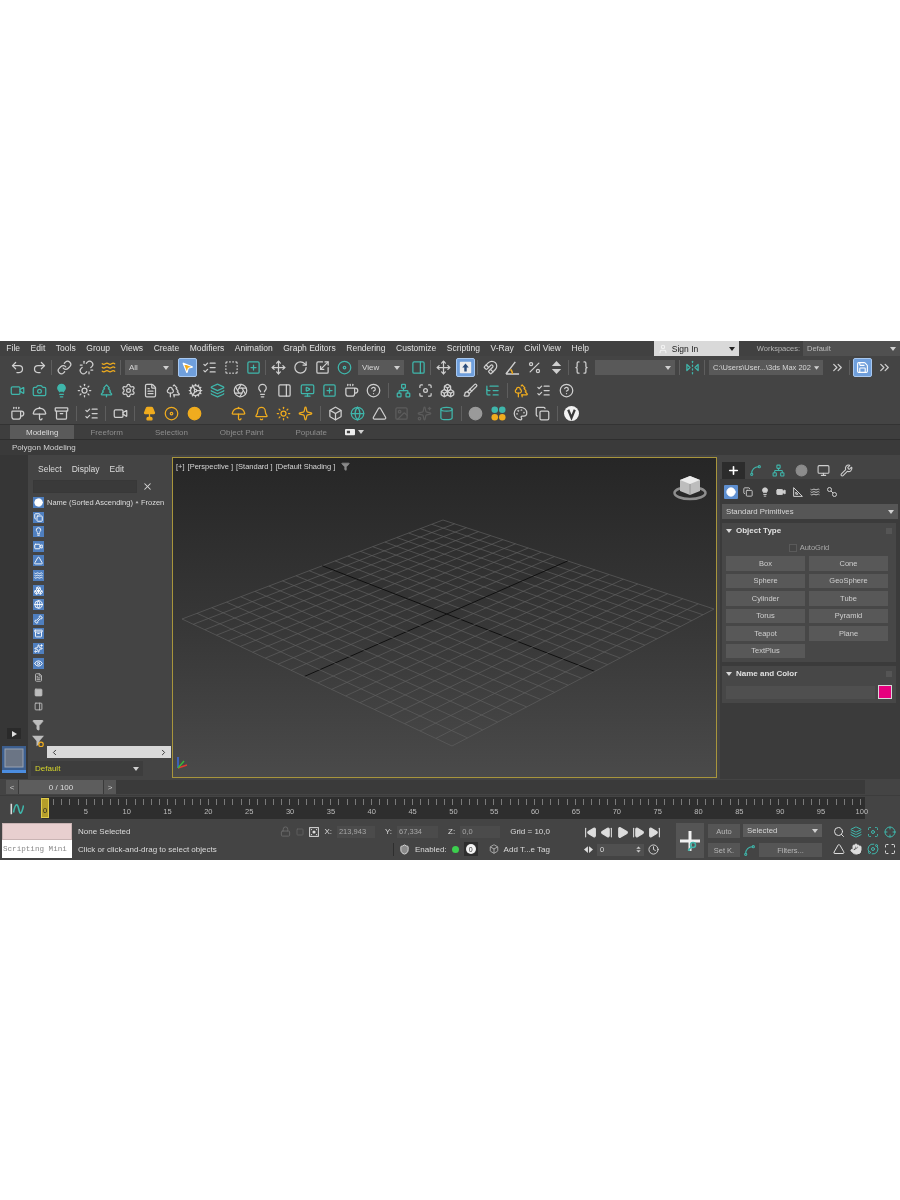 The height and width of the screenshot is (1200, 900). Describe the element at coordinates (14, 733) in the screenshot. I see `expand-button` at that location.